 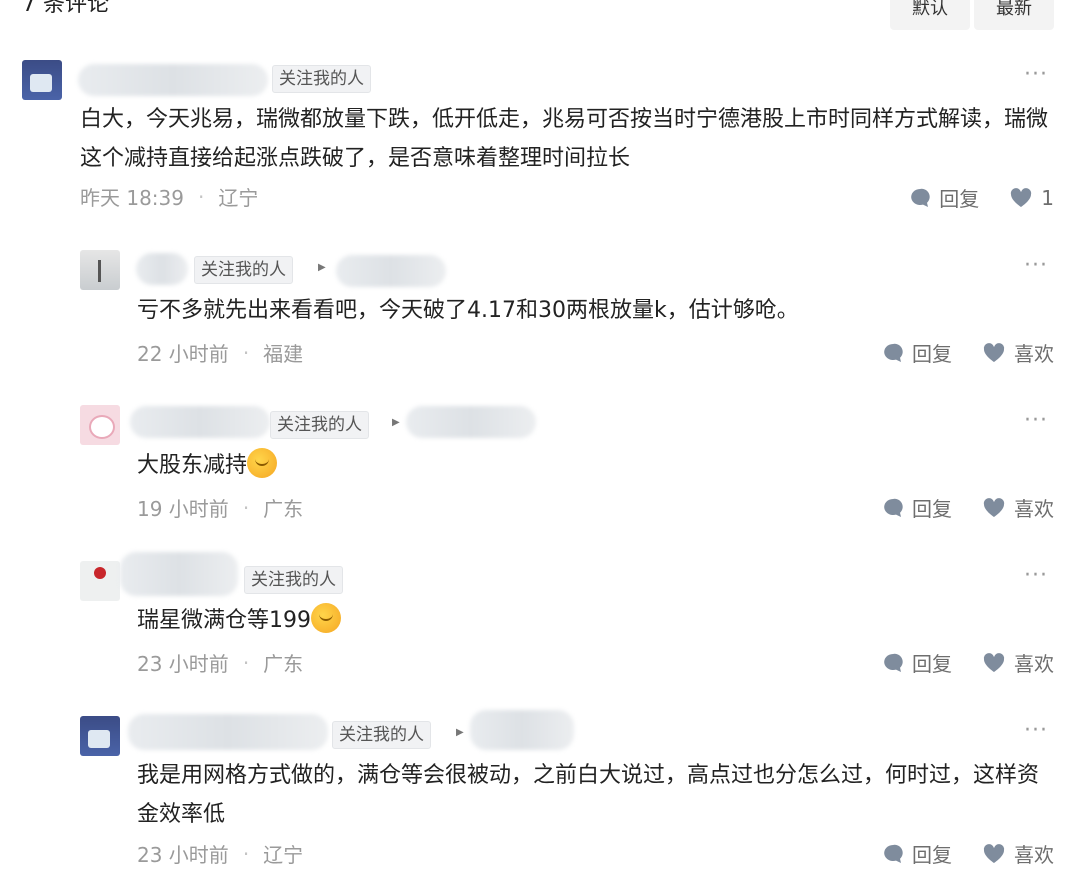 I want to click on comment-meta: 23 小时前 · 辽宁, so click(x=220, y=853).